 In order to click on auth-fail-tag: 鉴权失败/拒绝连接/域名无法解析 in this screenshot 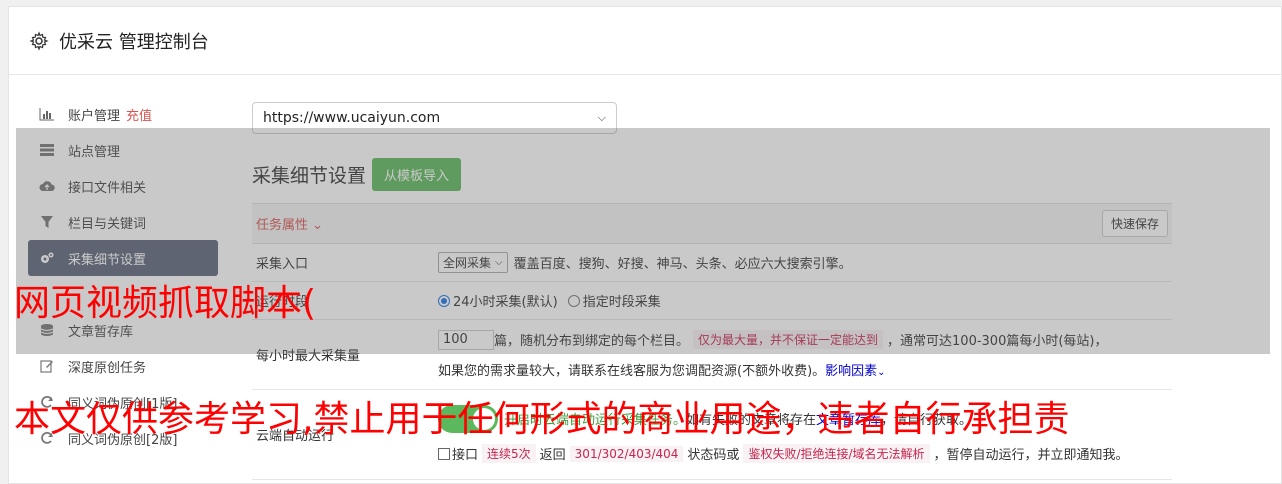, I will do `click(836, 453)`.